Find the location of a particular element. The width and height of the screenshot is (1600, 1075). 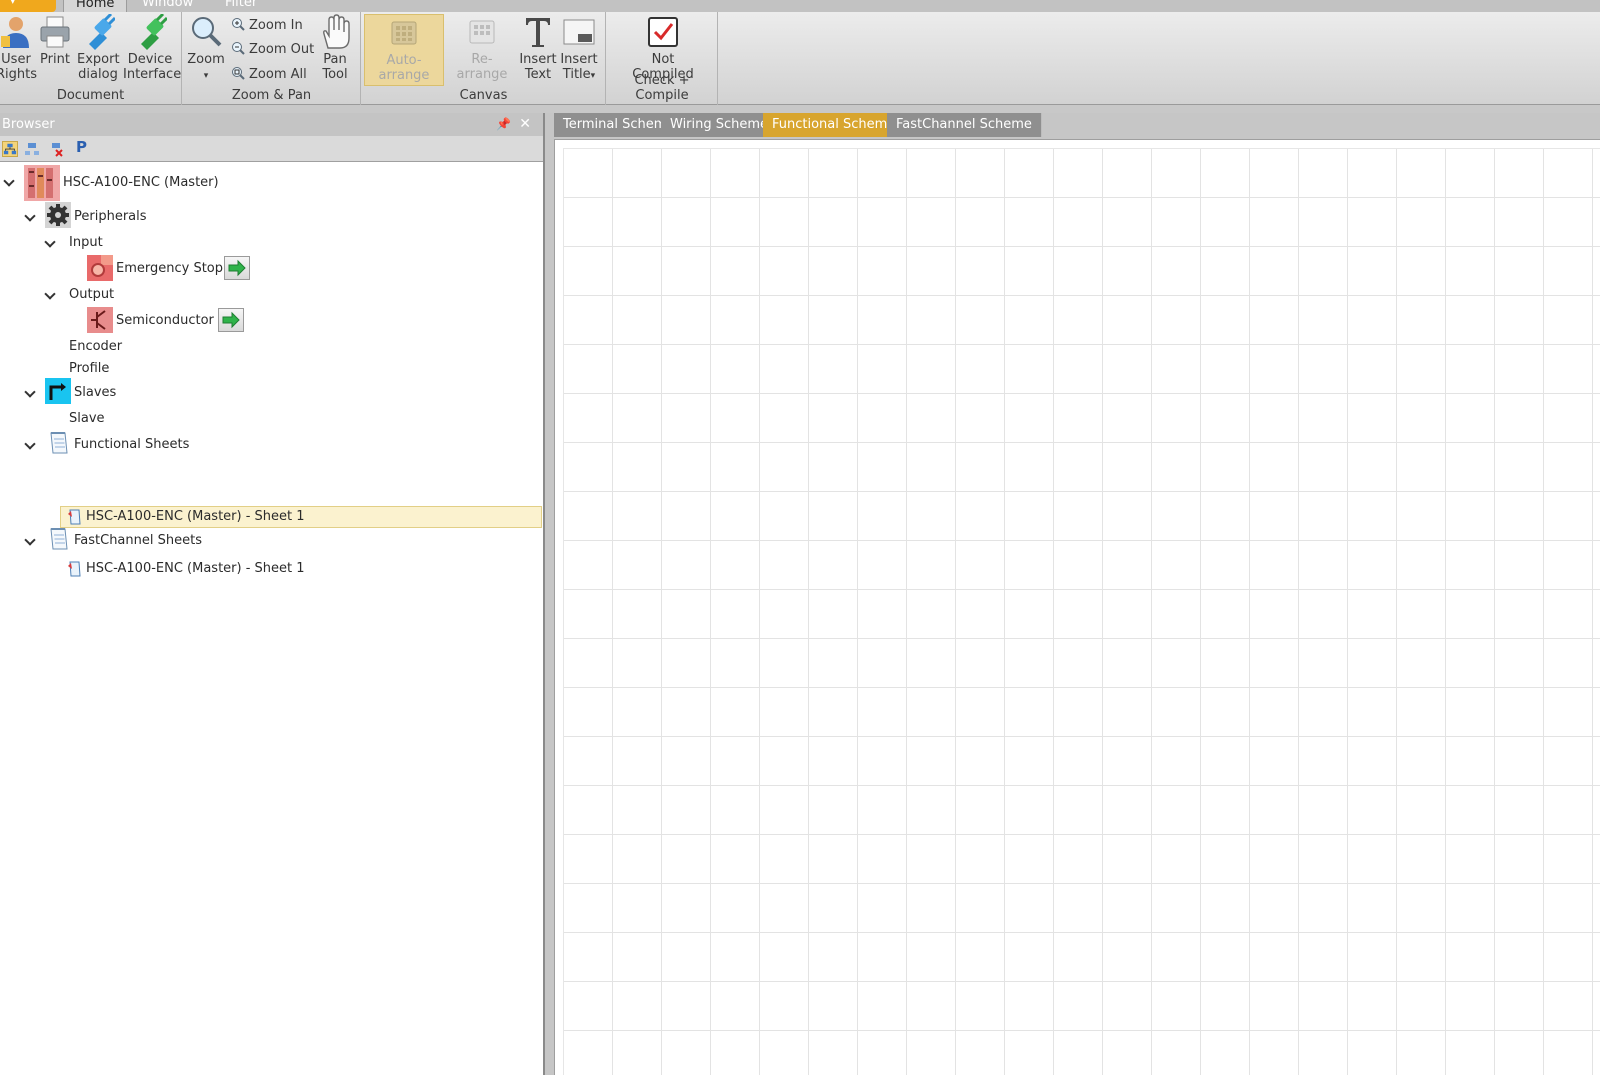

grid-rearrange-icon is located at coordinates (482, 32).